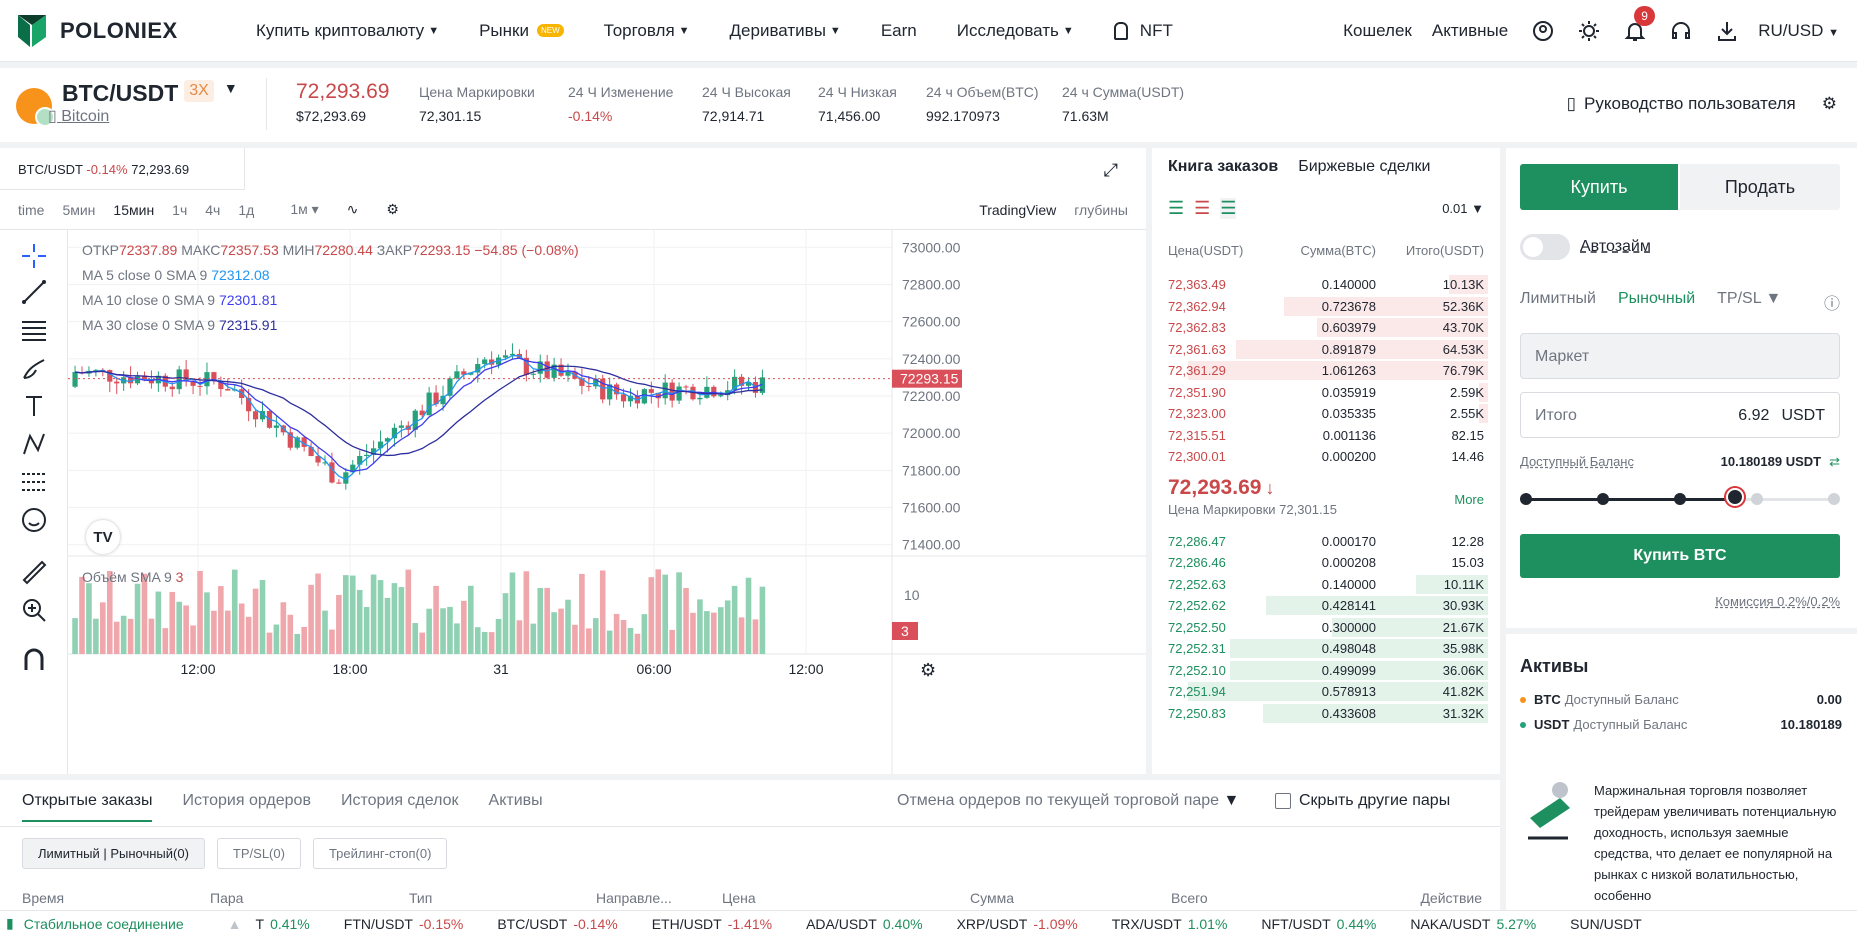 The image size is (1857, 936). I want to click on bell-icon: 9, so click(1639, 23).